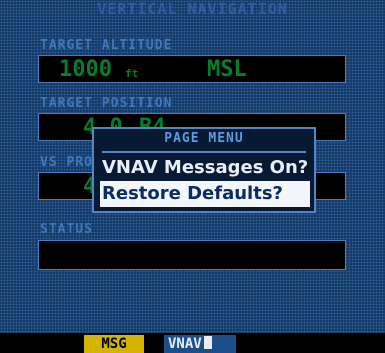 The width and height of the screenshot is (385, 353). I want to click on cursor-block-icon, so click(207, 342).